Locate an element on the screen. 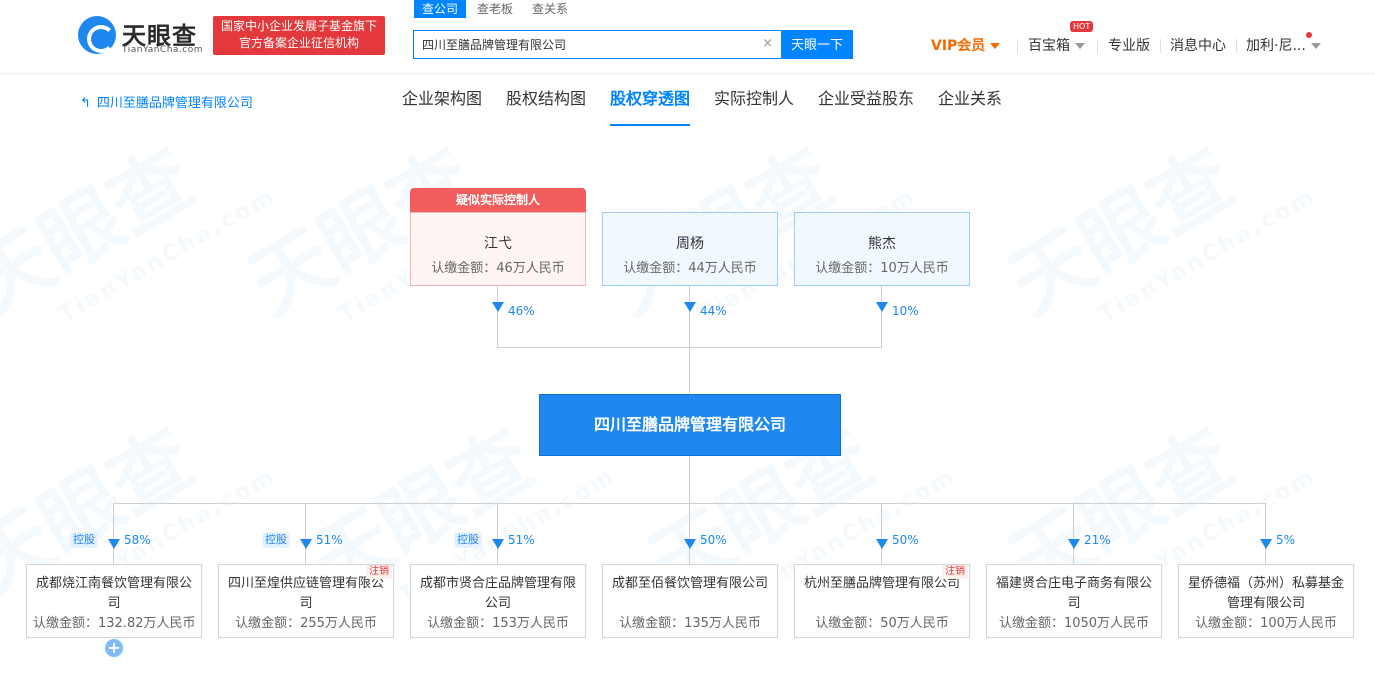 Image resolution: width=1375 pixels, height=680 pixels. investment-node: 成都烧江南餐饮管理有限公司 认缴金额：132.82万人民币 is located at coordinates (114, 601).